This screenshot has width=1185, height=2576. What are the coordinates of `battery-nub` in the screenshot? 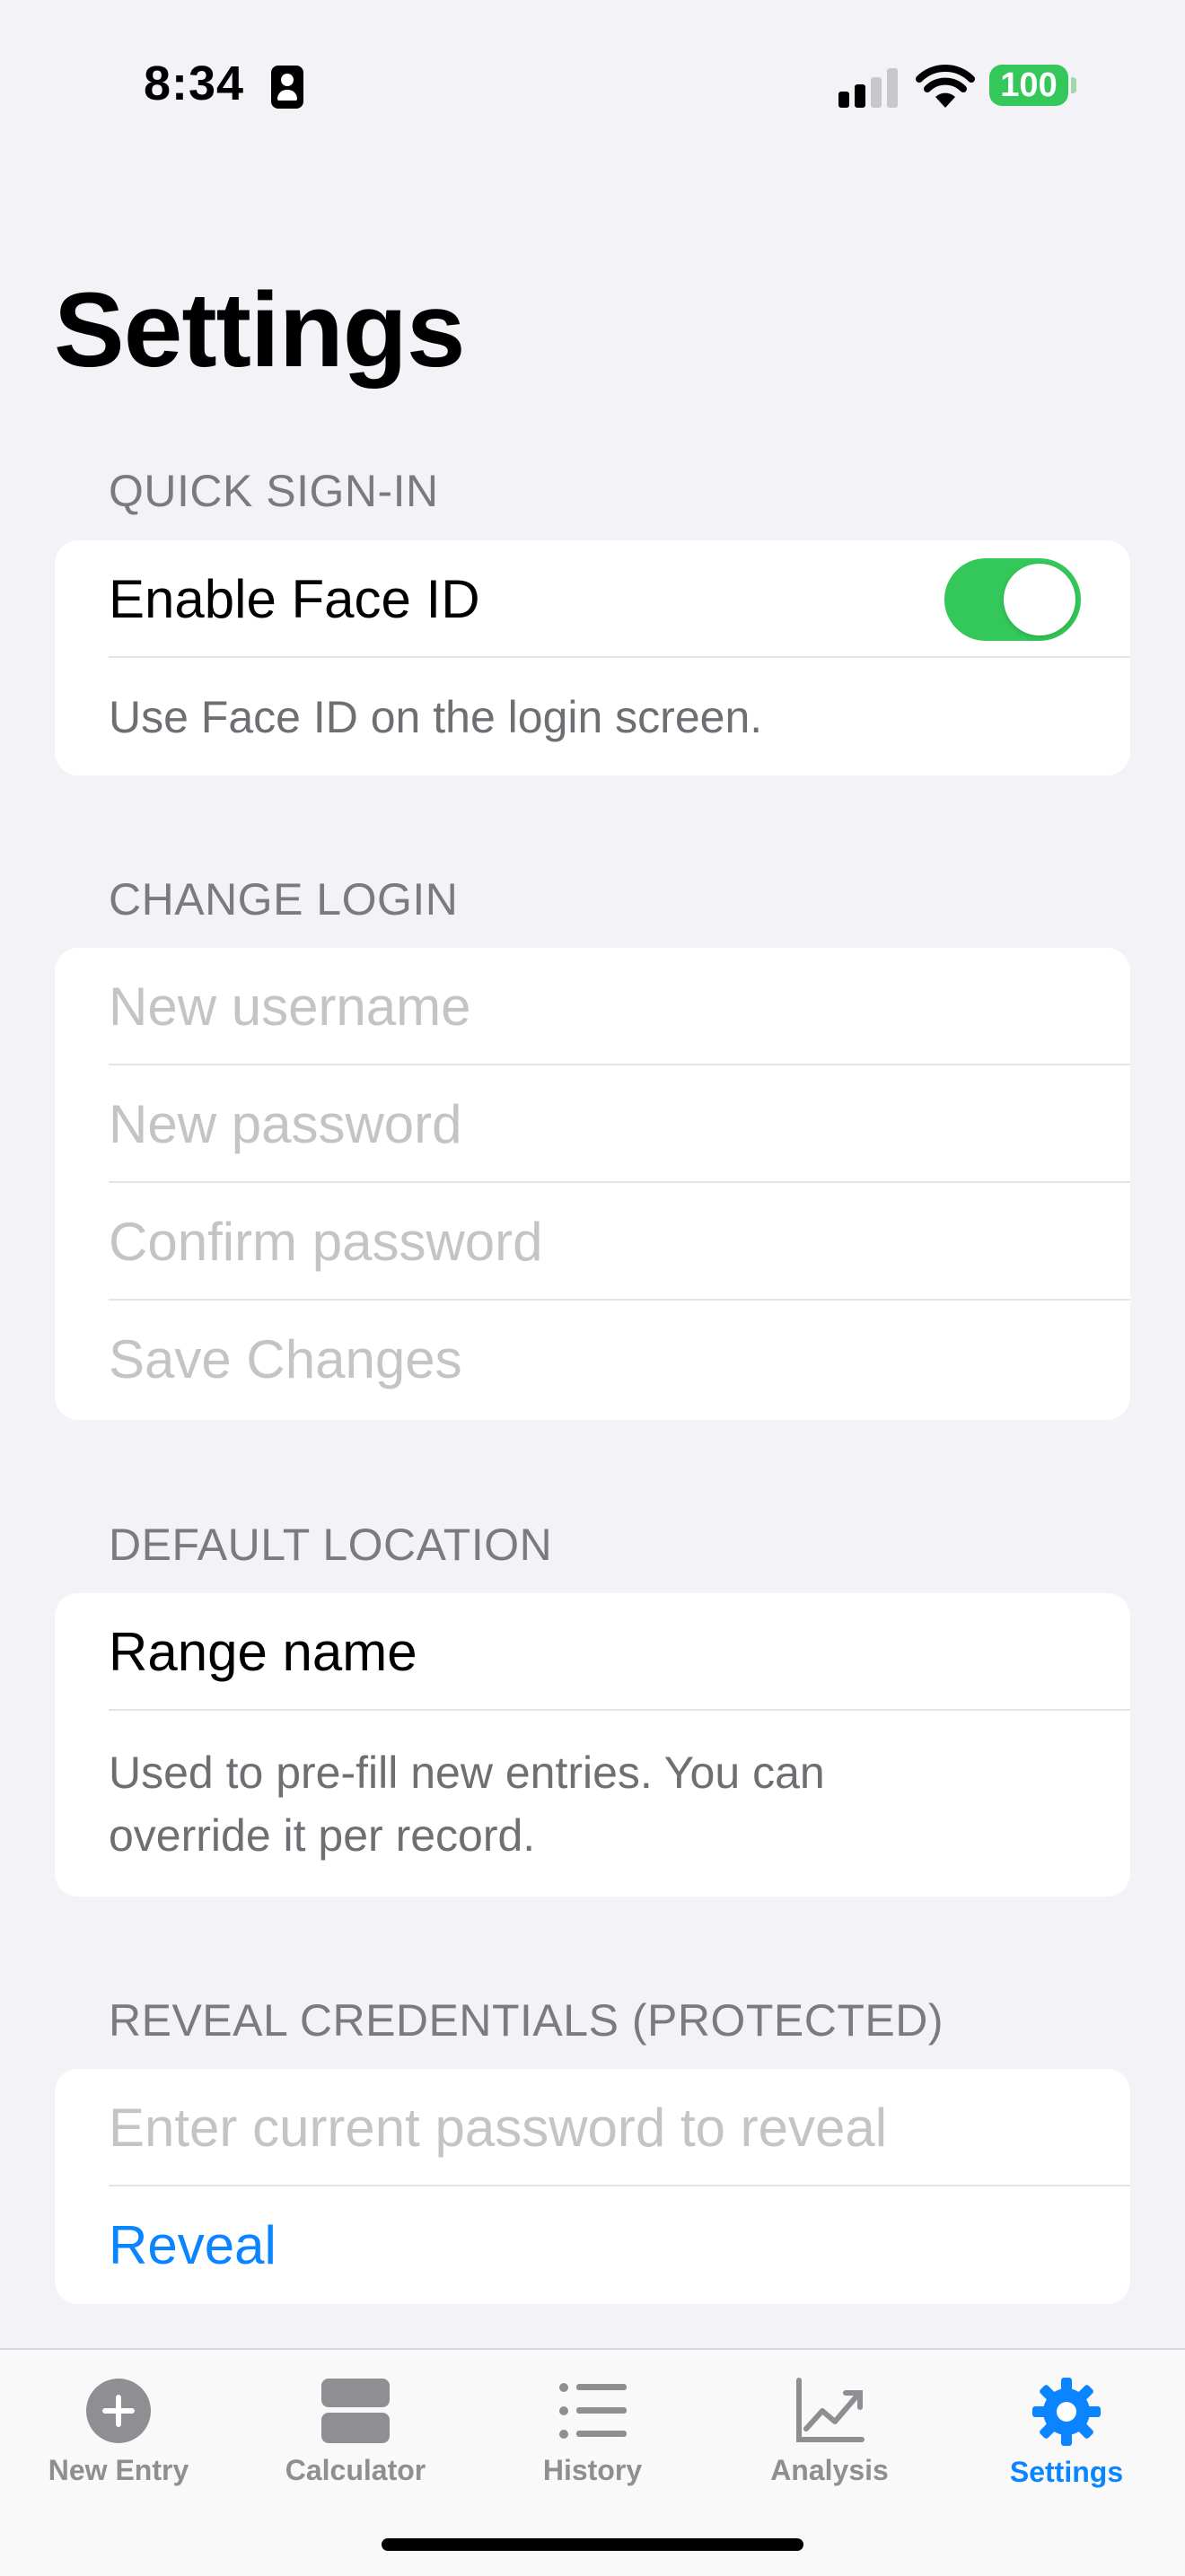 It's located at (1073, 85).